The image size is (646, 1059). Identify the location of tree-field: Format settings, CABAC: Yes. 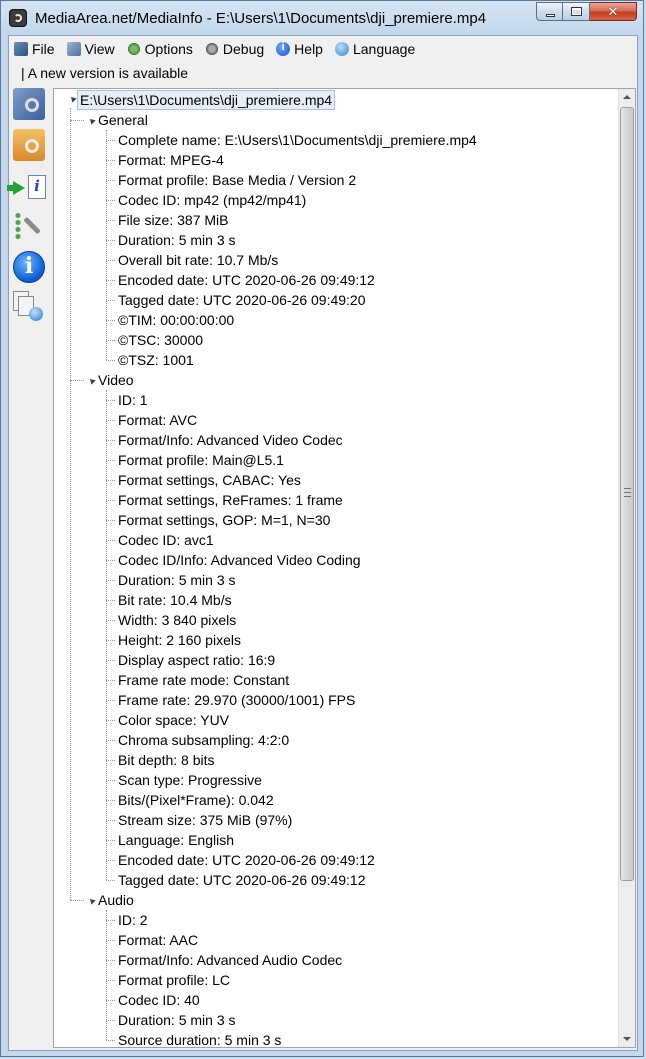
(209, 480).